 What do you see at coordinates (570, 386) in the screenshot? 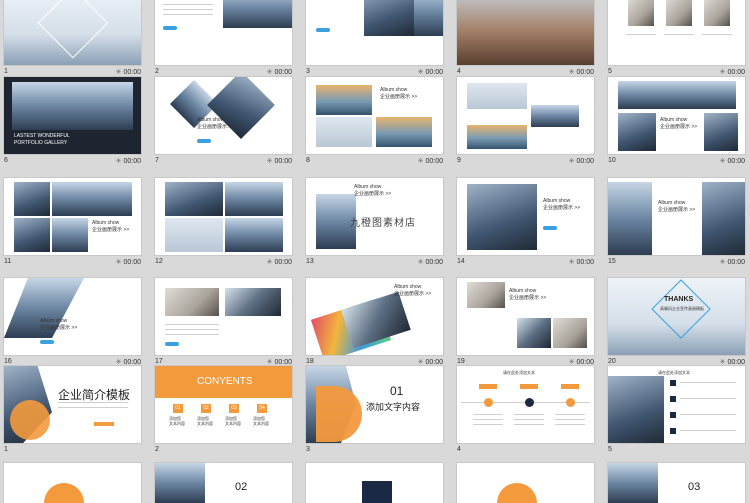
I see `label-tag` at bounding box center [570, 386].